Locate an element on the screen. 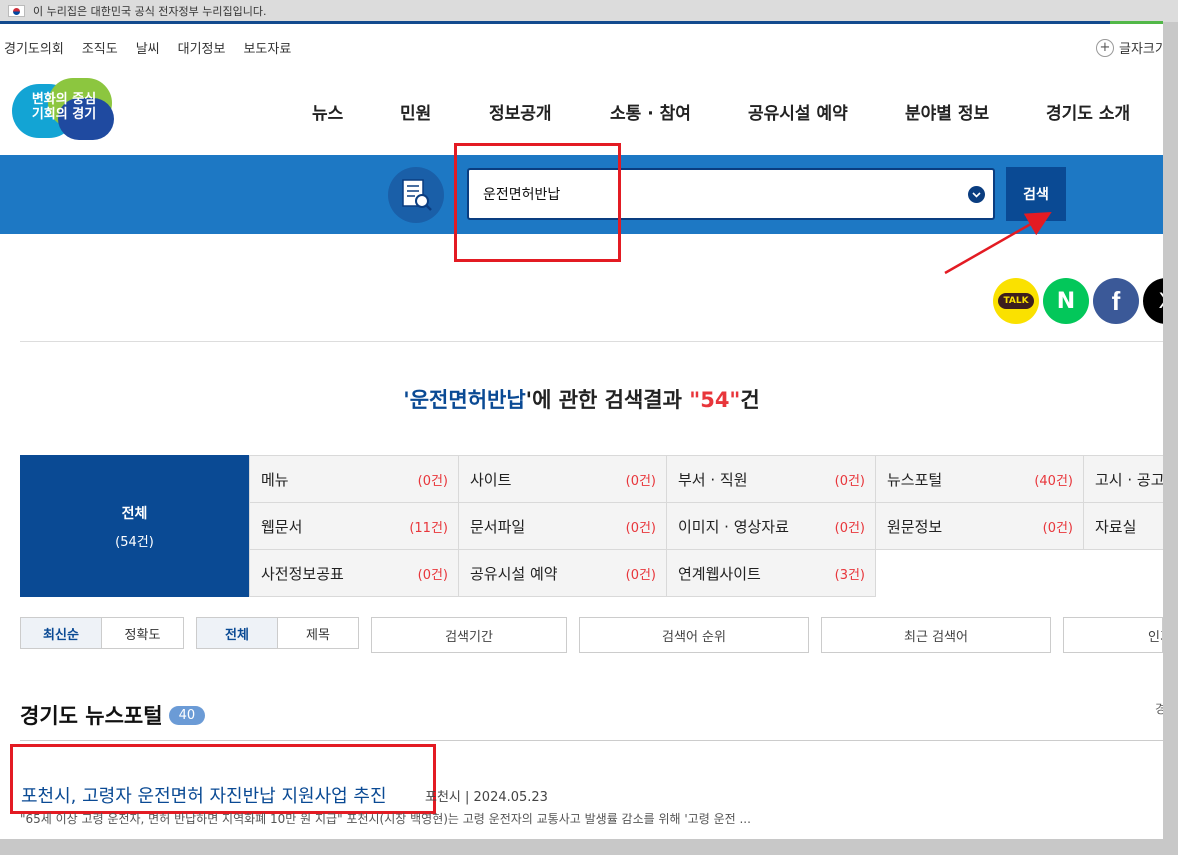 Image resolution: width=1178 pixels, height=855 pixels. tab-news-portal: 뉴스포털 (40건) is located at coordinates (979, 479).